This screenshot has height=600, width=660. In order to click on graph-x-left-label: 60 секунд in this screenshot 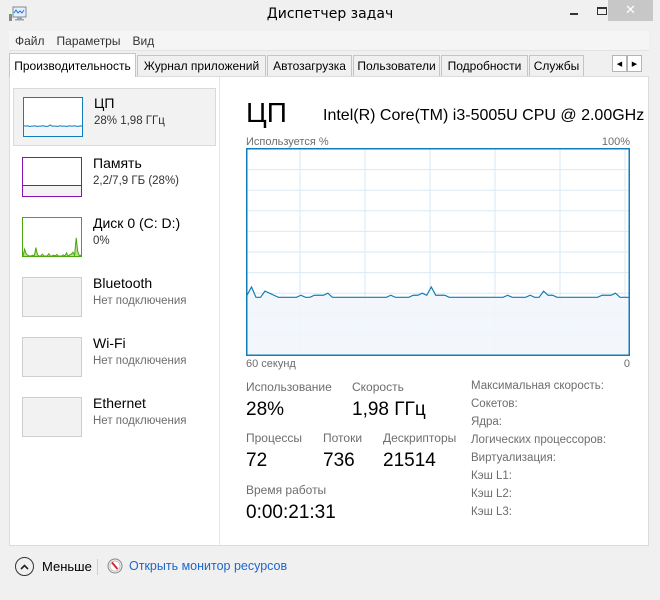, I will do `click(271, 364)`.